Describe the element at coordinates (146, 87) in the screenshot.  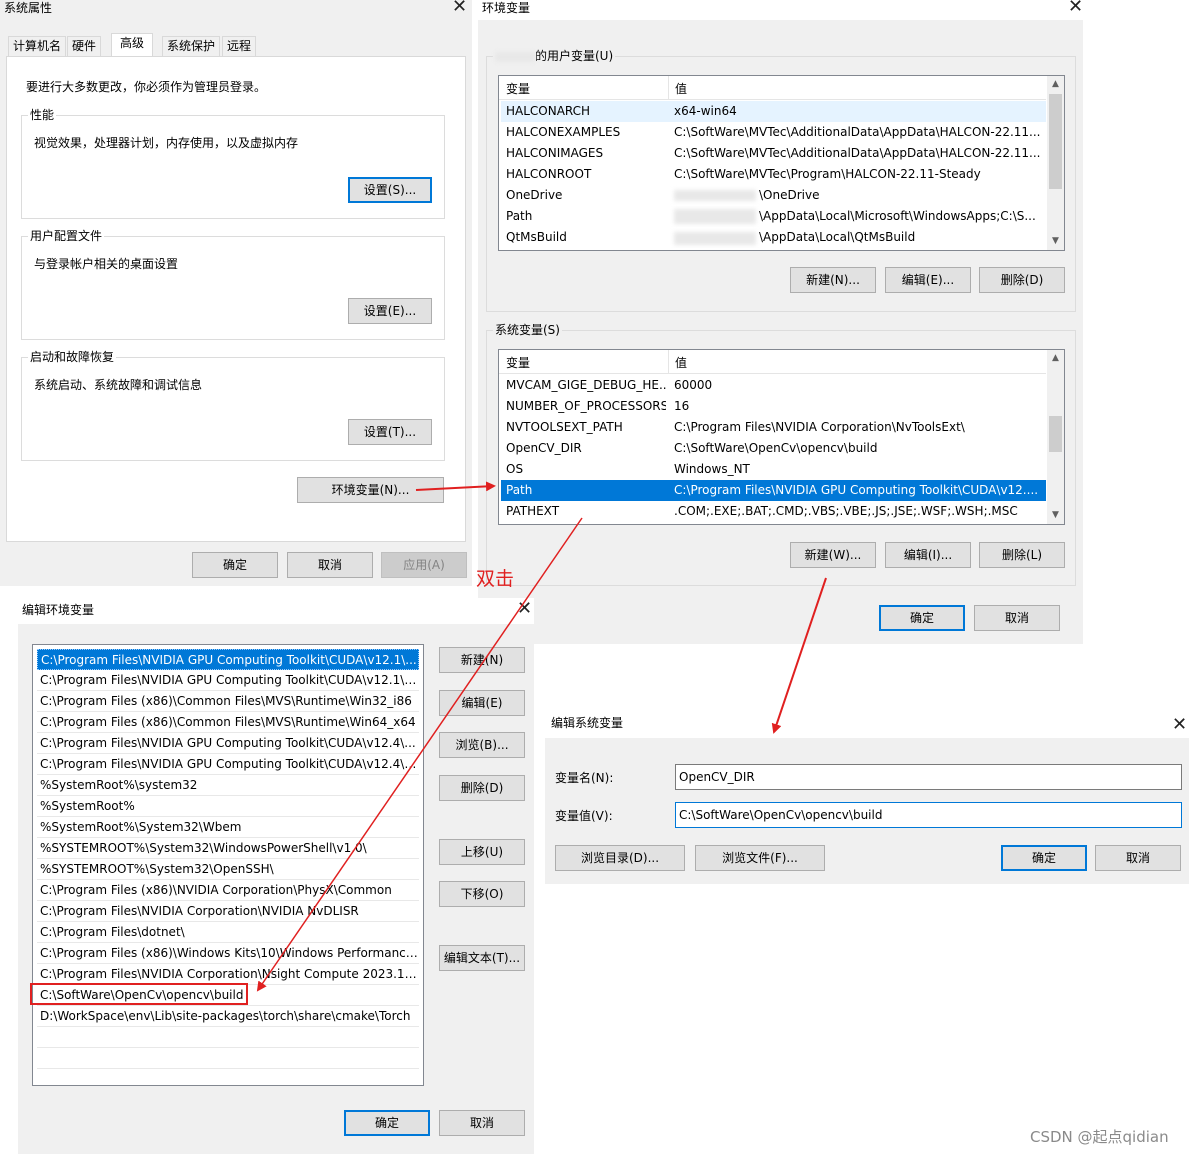
I see `admin-notice: 要进行大多数更改，你必须作为管理员登录。` at that location.